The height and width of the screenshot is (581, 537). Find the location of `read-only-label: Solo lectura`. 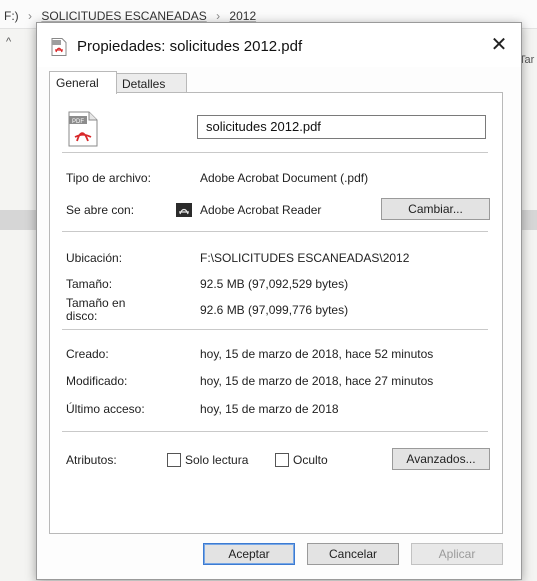

read-only-label: Solo lectura is located at coordinates (216, 460).